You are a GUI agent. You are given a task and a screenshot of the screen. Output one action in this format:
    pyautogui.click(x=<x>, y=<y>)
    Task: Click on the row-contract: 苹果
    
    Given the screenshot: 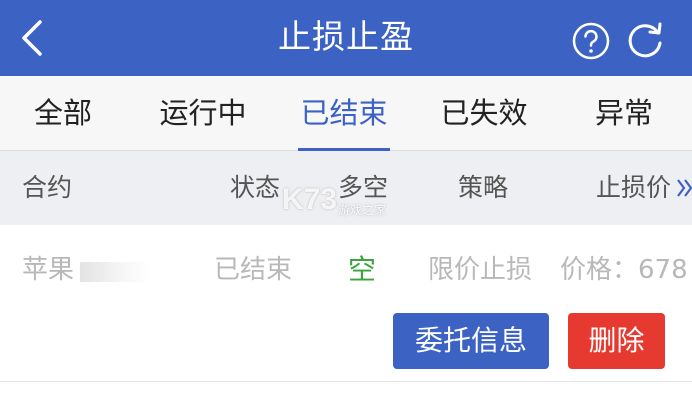 What is the action you would take?
    pyautogui.click(x=48, y=270)
    